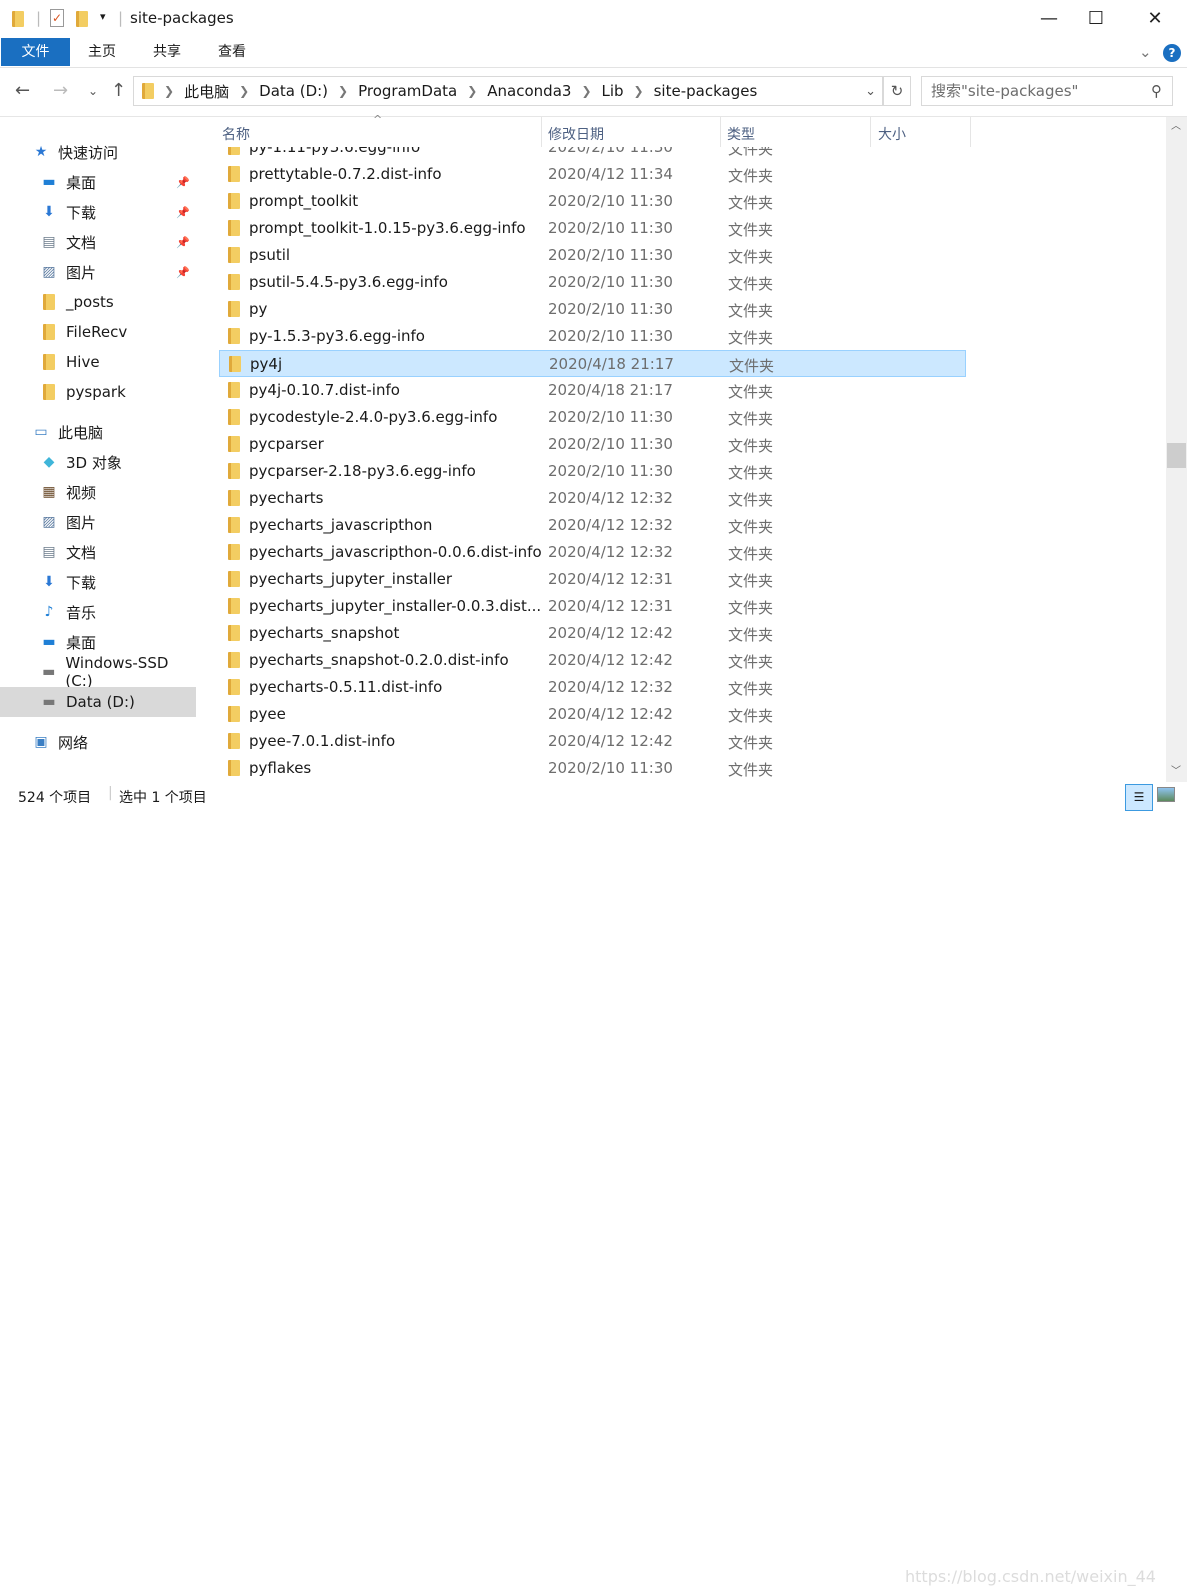 This screenshot has width=1187, height=1586. I want to click on details-view-button: ☰, so click(1139, 797).